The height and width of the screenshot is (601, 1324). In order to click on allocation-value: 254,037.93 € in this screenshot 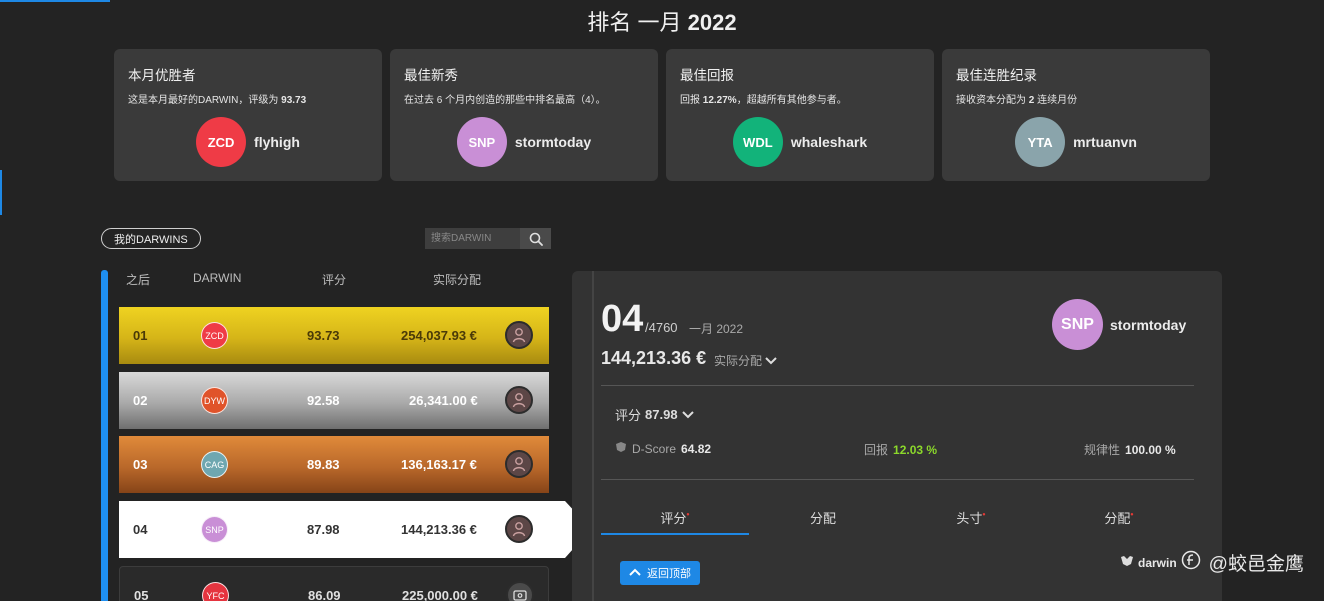, I will do `click(439, 335)`.